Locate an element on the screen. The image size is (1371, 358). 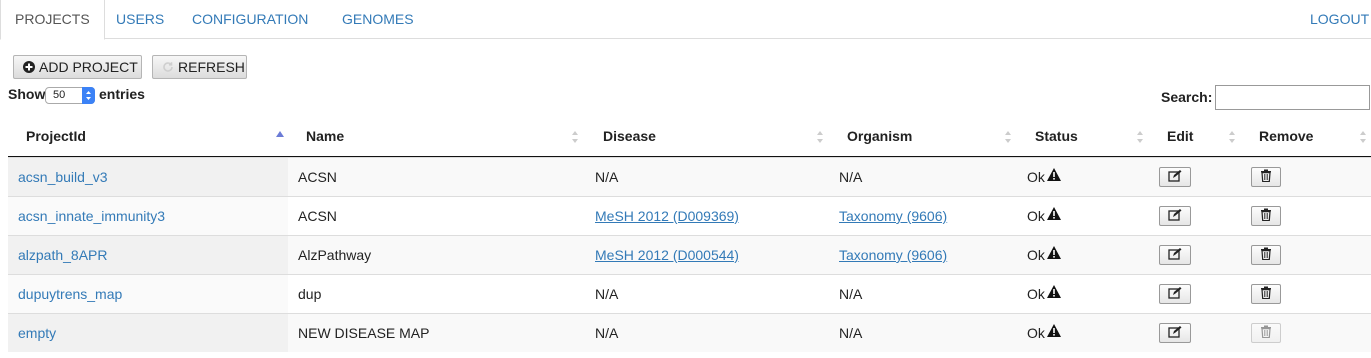
show-label: Show is located at coordinates (27, 94).